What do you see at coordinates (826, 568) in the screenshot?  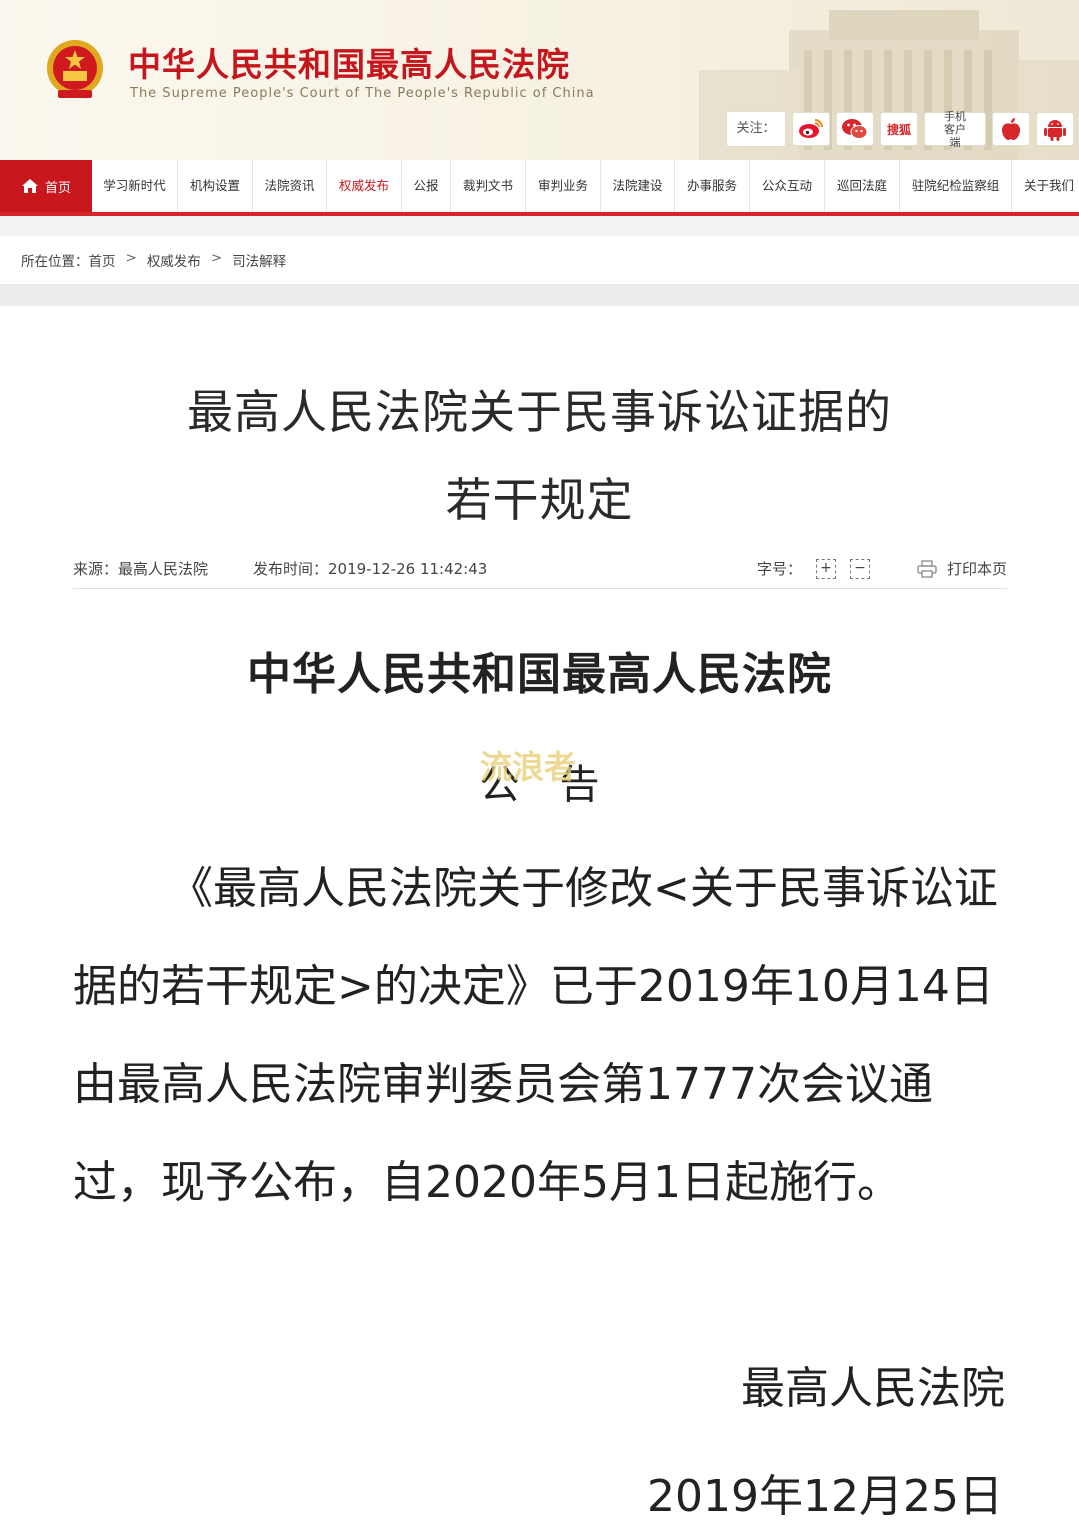 I see `zoom-in-button: +` at bounding box center [826, 568].